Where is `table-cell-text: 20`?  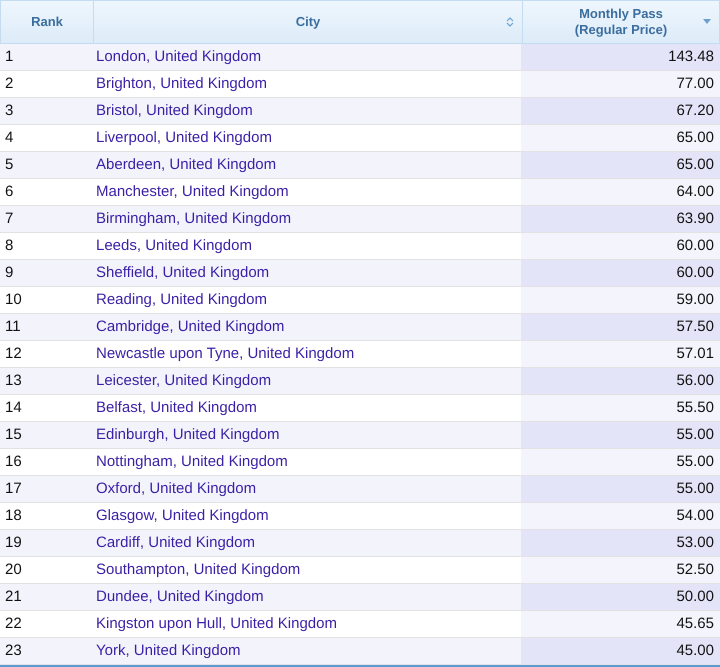
table-cell-text: 20 is located at coordinates (13, 570).